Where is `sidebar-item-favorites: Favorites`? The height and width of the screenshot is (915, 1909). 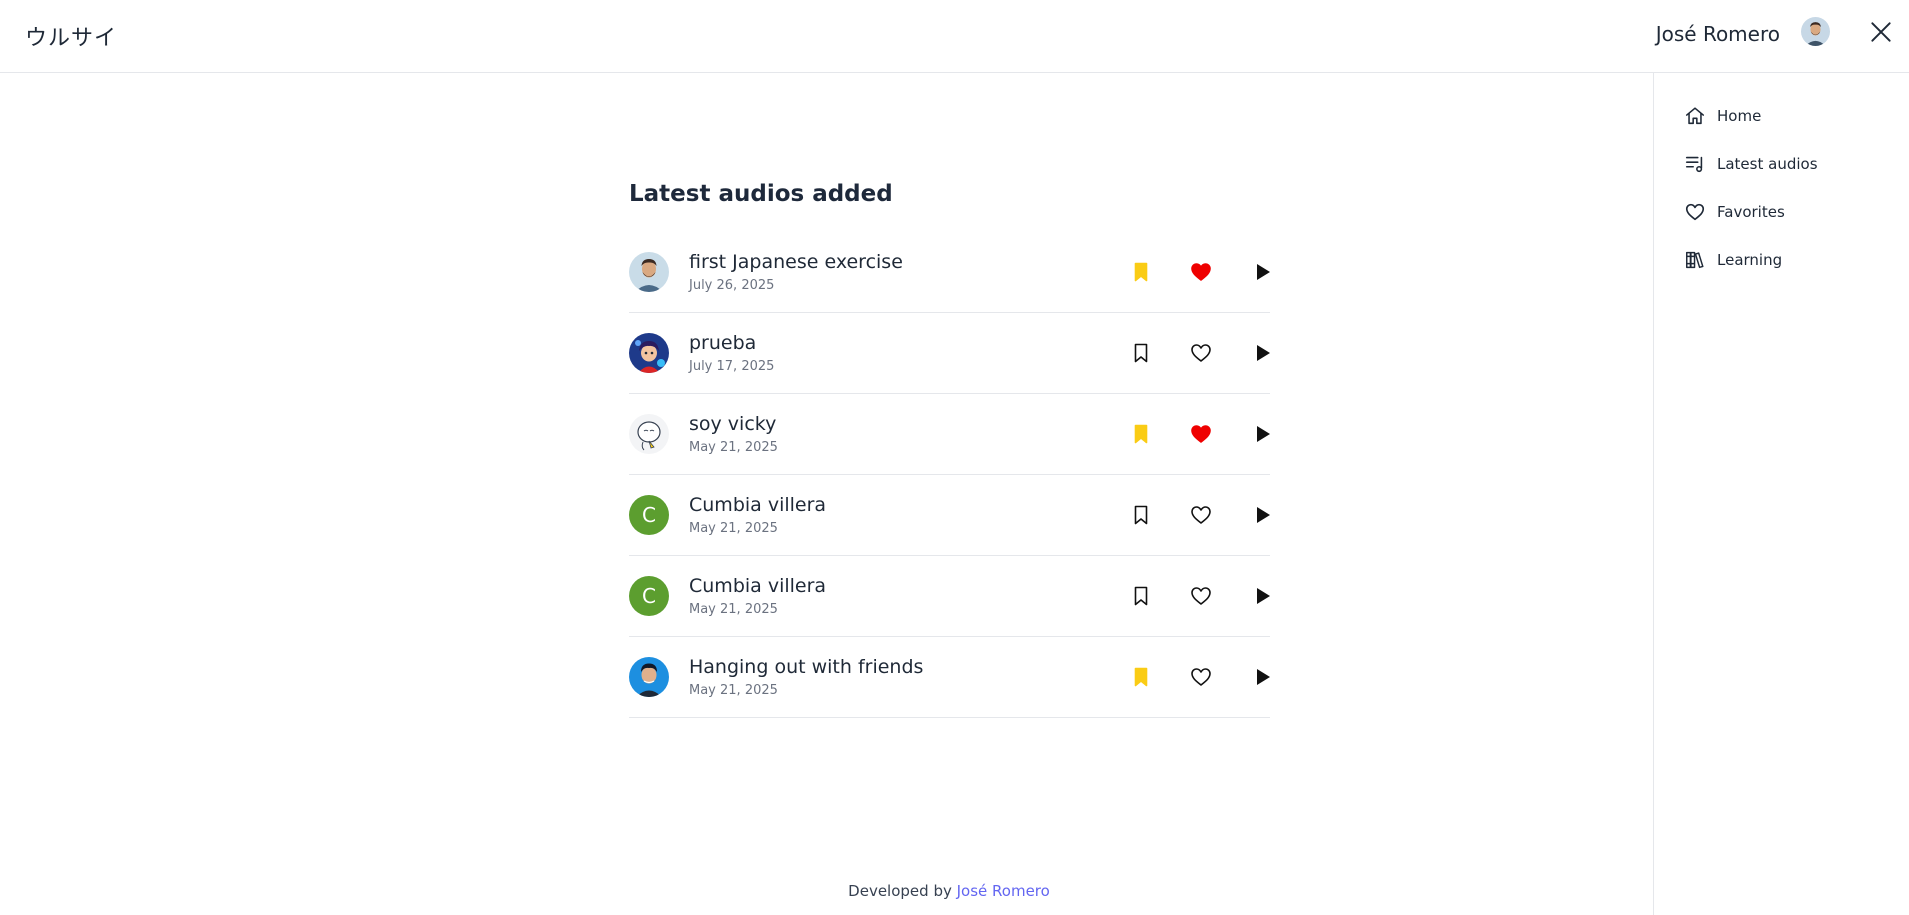
sidebar-item-favorites: Favorites is located at coordinates (1783, 212).